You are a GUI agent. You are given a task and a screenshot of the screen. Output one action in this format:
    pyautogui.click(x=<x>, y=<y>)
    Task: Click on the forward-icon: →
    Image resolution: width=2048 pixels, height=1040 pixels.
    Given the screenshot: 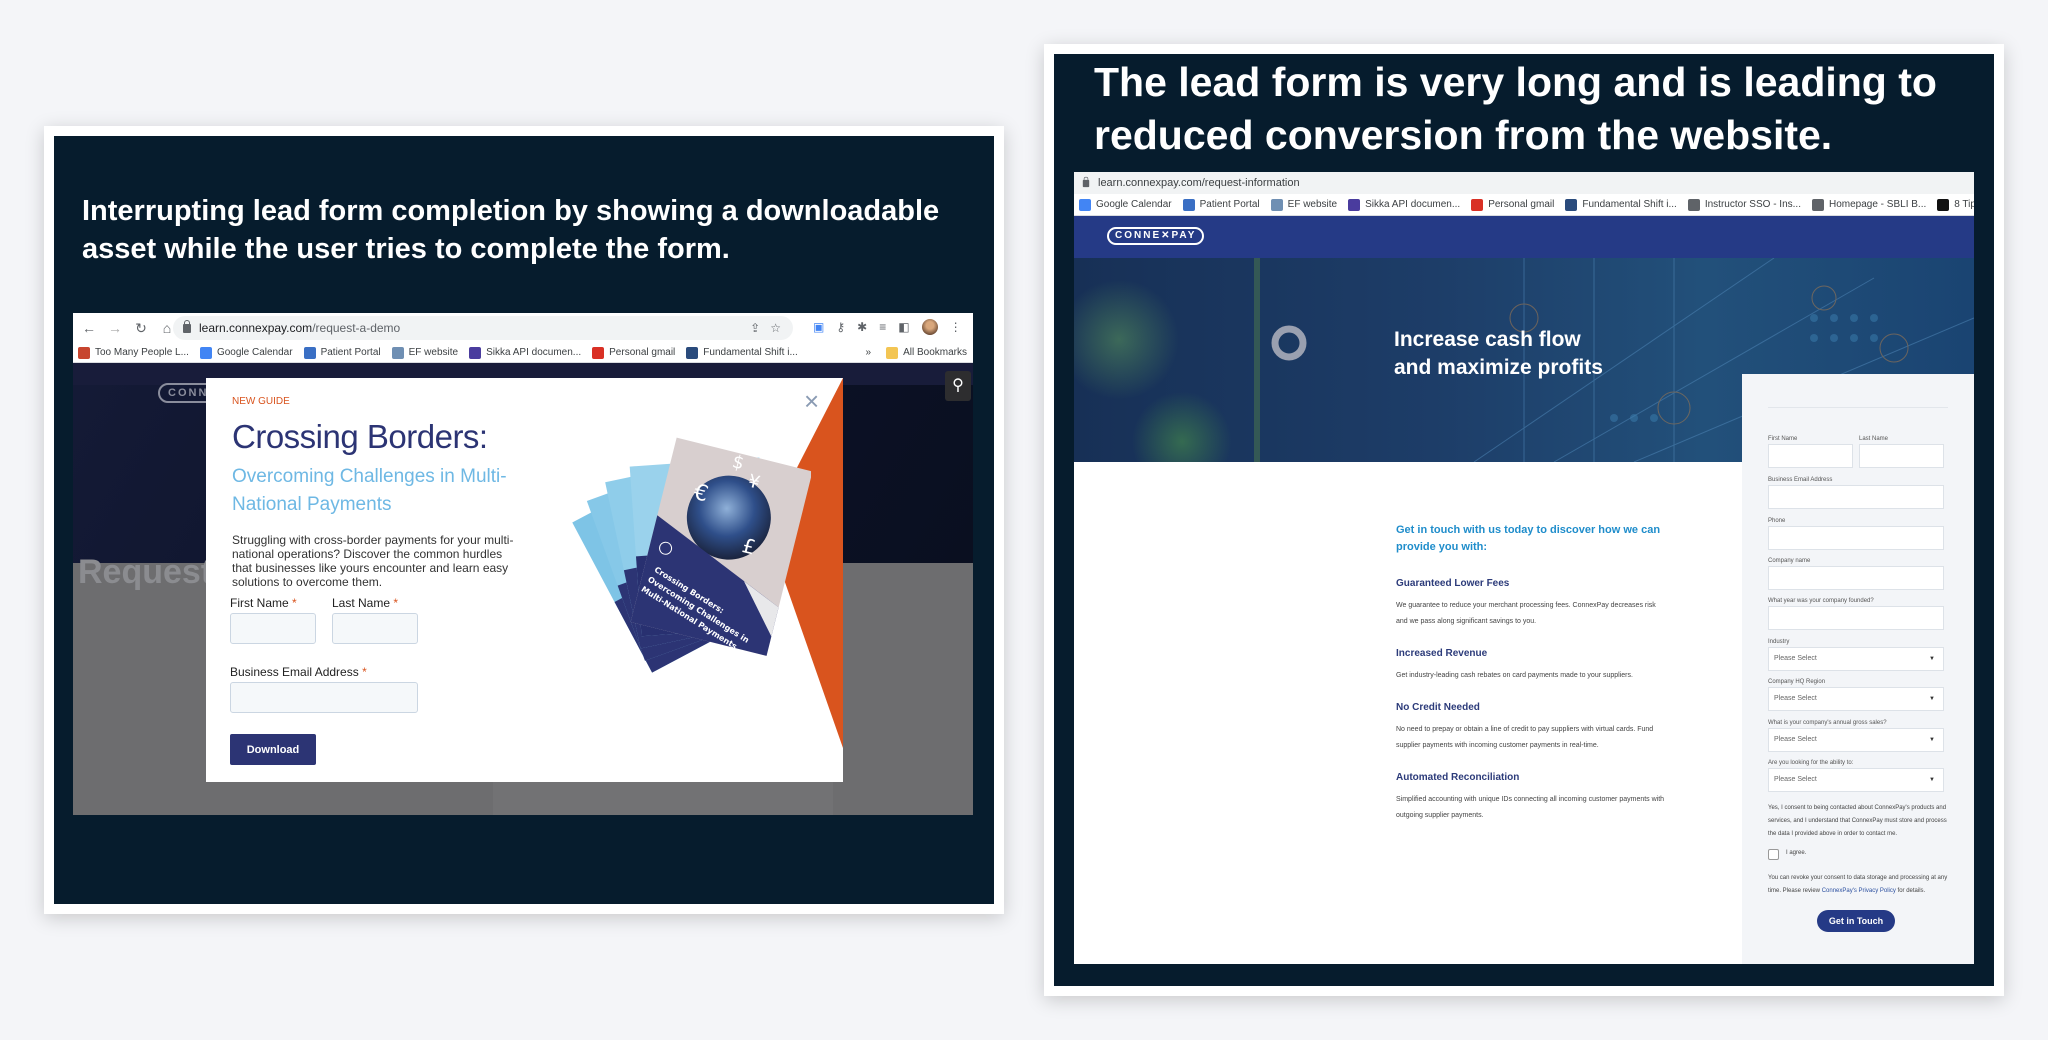 What is the action you would take?
    pyautogui.click(x=115, y=328)
    